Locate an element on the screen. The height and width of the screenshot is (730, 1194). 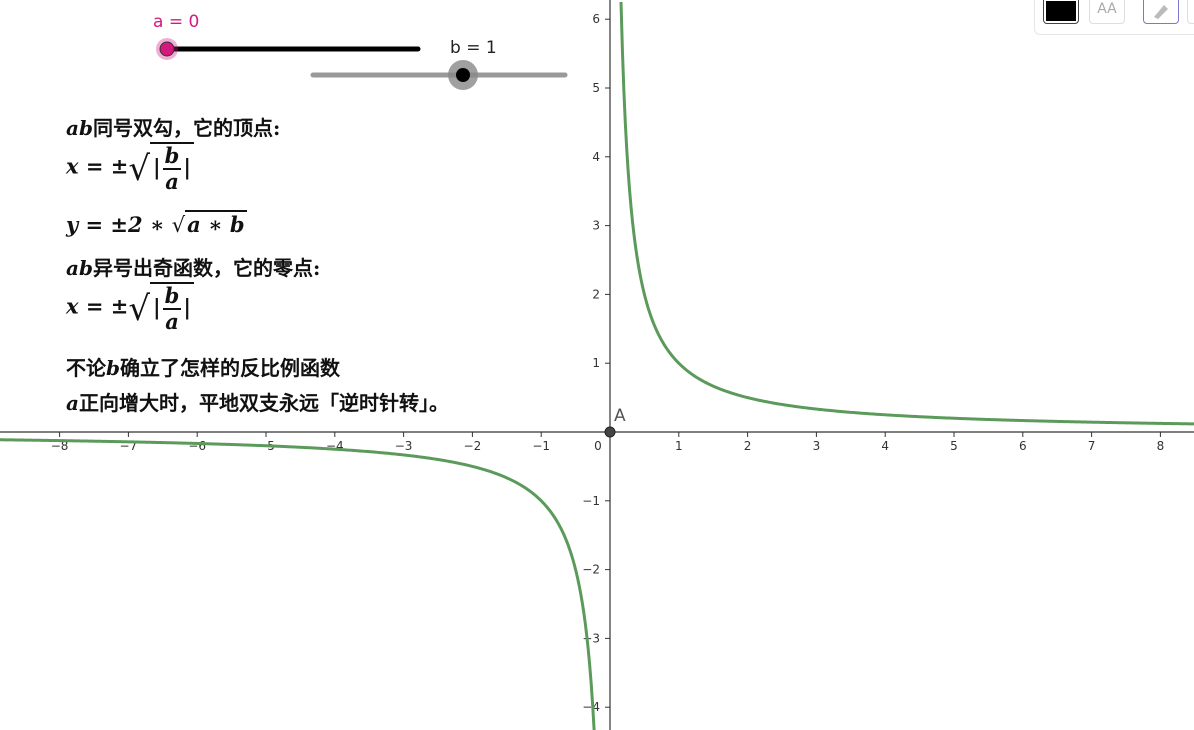
text-line-1: ab同号双勾，它的顶点: is located at coordinates (173, 126).